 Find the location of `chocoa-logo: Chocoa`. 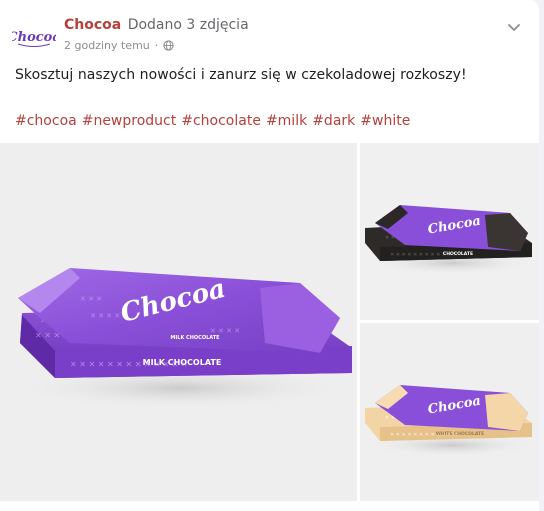

chocoa-logo: Chocoa is located at coordinates (34, 38).